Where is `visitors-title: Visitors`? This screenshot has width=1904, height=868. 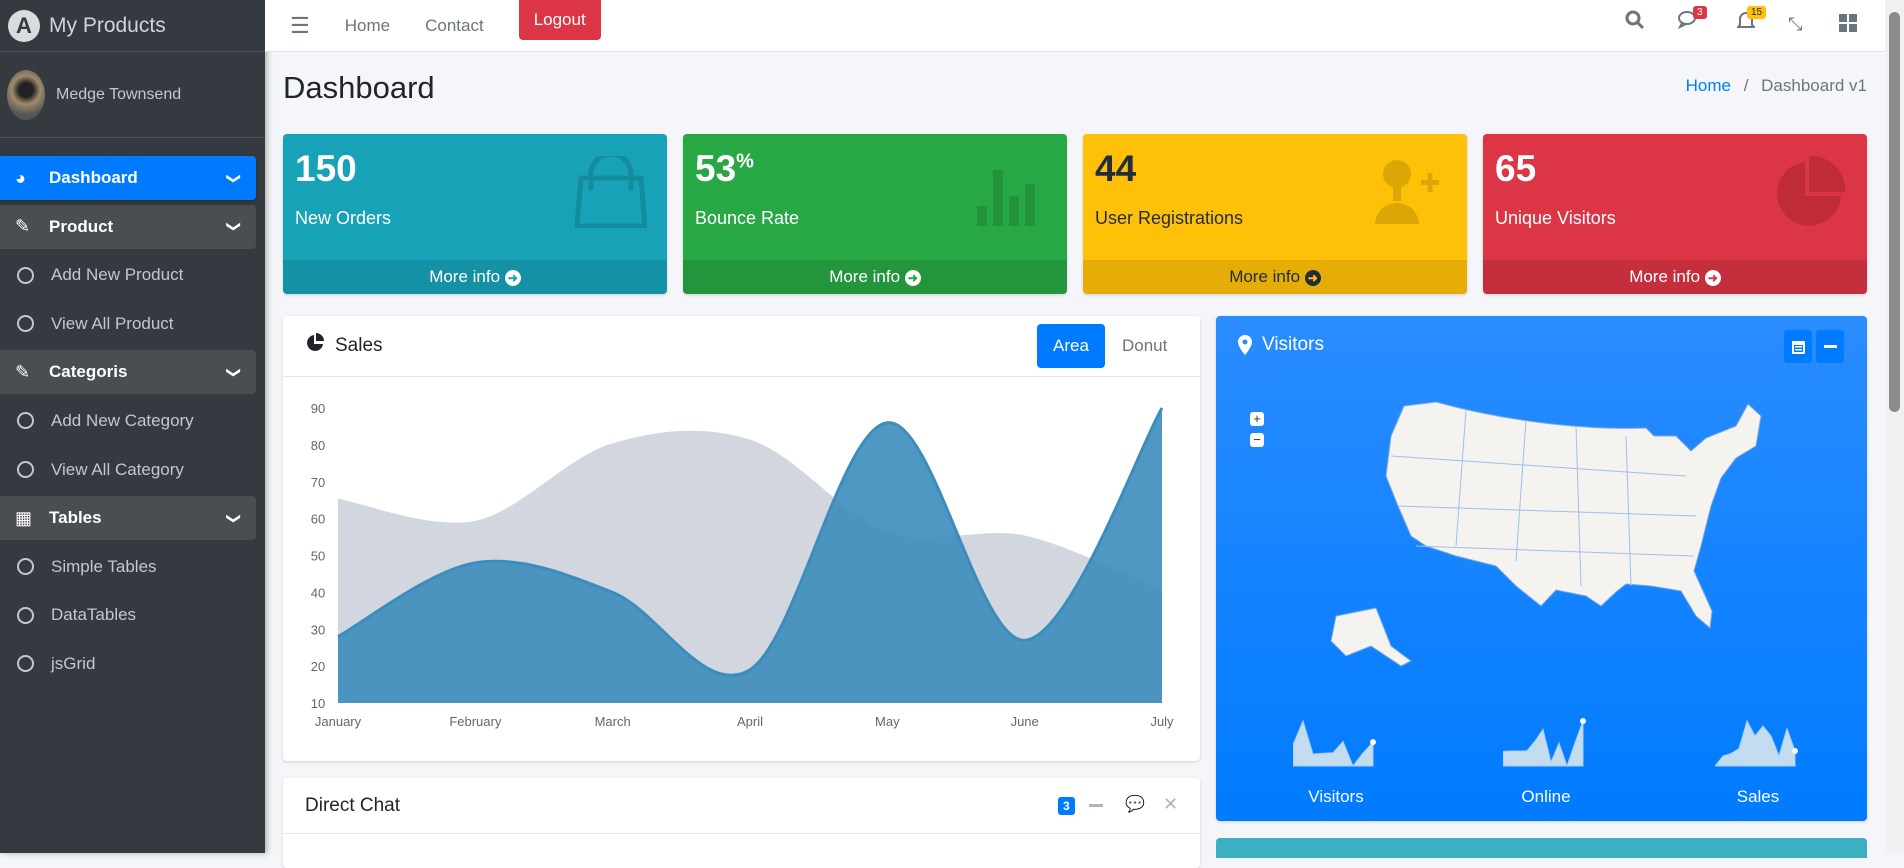 visitors-title: Visitors is located at coordinates (1293, 344).